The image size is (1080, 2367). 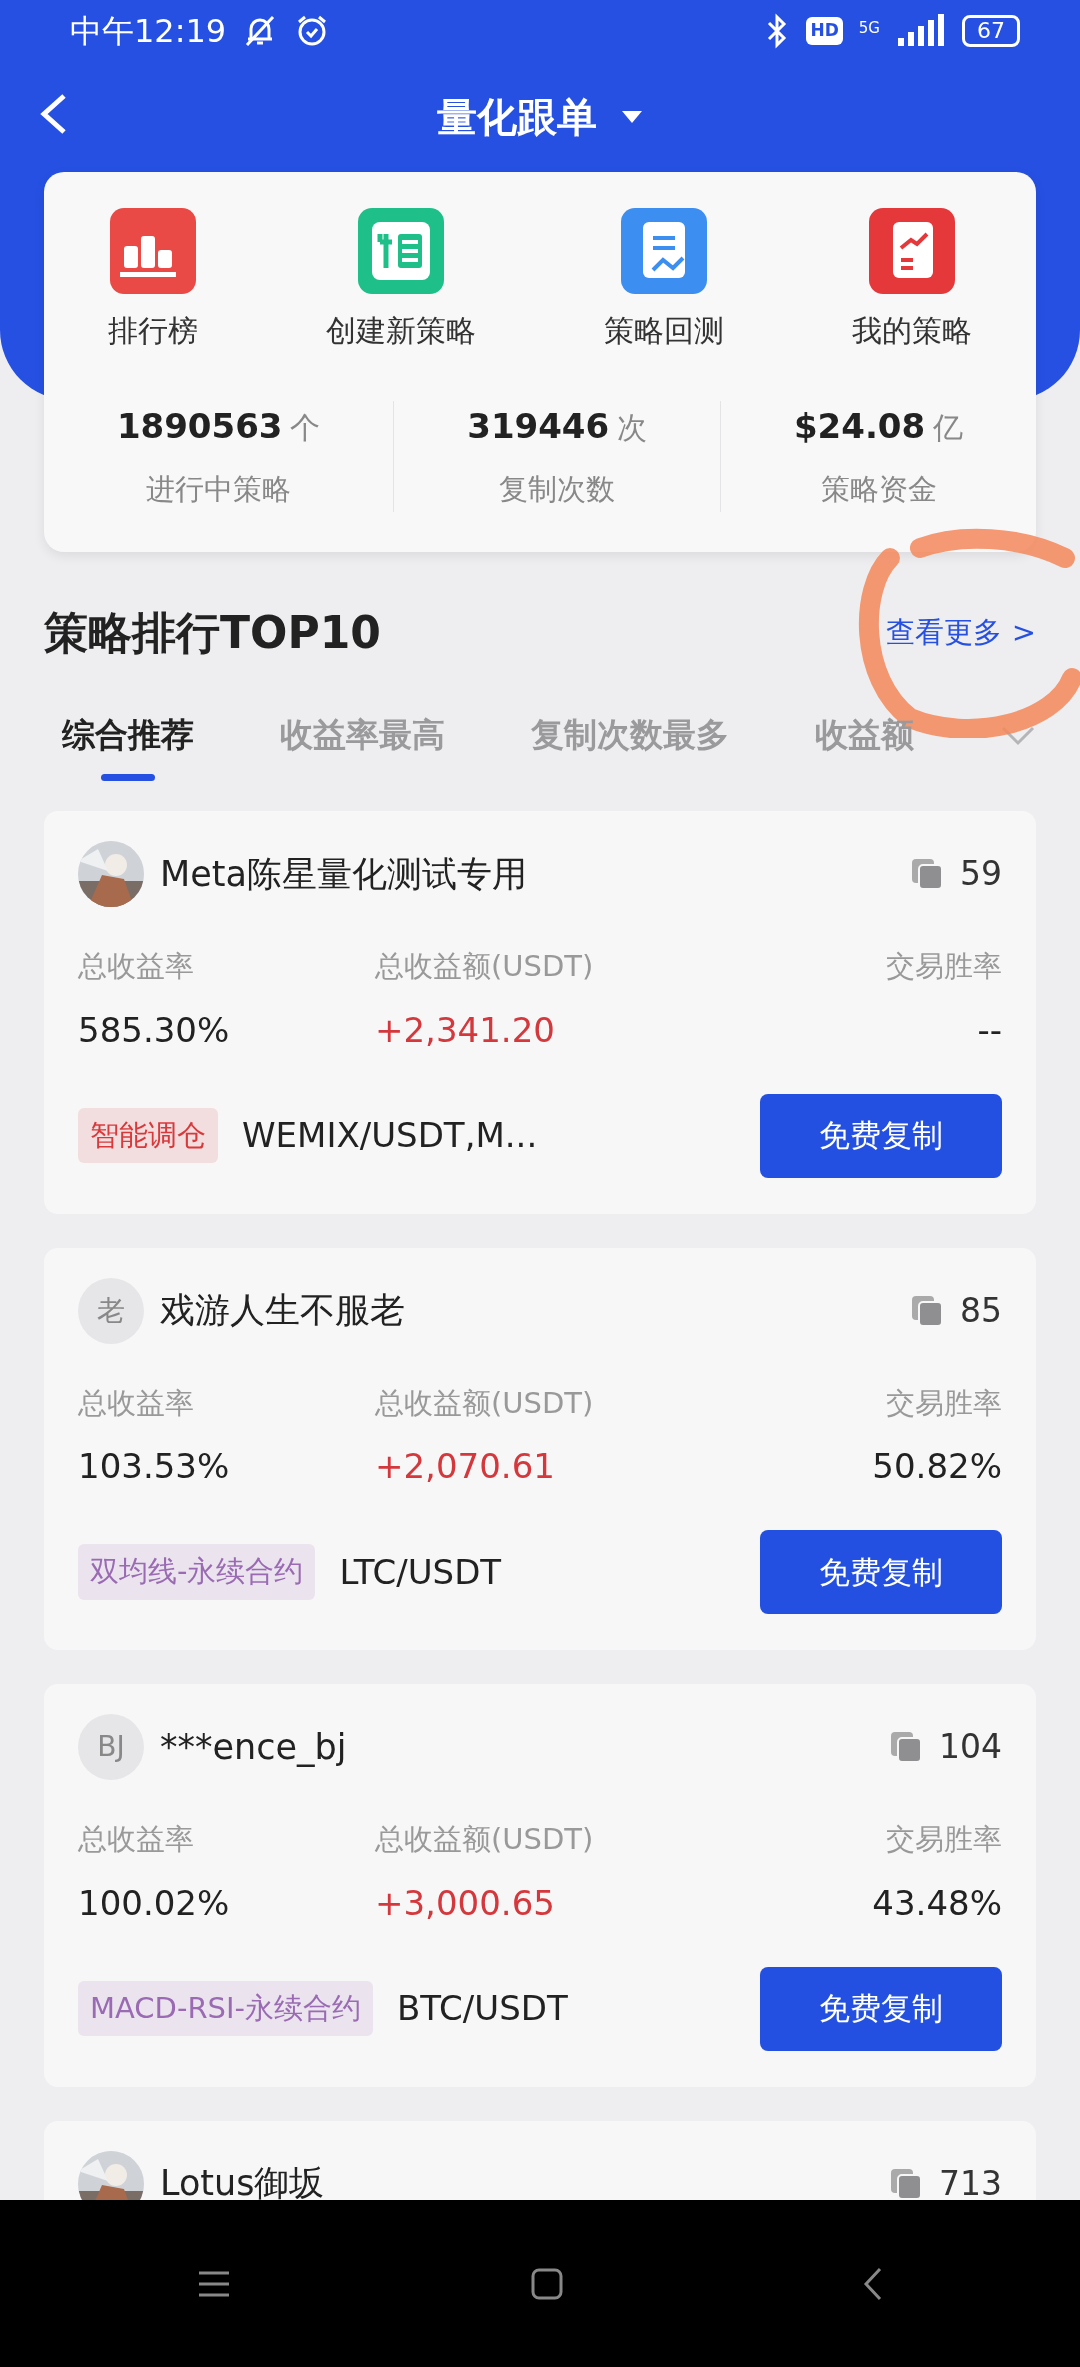 What do you see at coordinates (199, 426) in the screenshot?
I see `stat-value: 1890563` at bounding box center [199, 426].